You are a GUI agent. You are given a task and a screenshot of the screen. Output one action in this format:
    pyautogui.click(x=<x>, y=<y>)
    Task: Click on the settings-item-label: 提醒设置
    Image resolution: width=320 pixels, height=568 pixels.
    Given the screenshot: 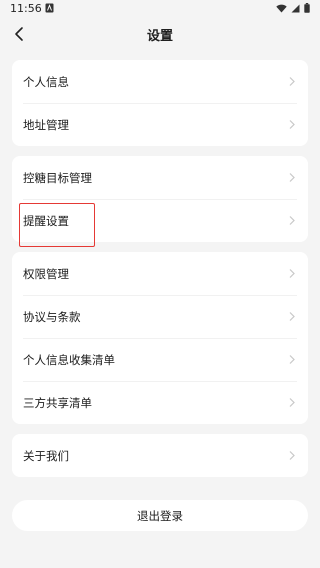 What is the action you would take?
    pyautogui.click(x=46, y=220)
    